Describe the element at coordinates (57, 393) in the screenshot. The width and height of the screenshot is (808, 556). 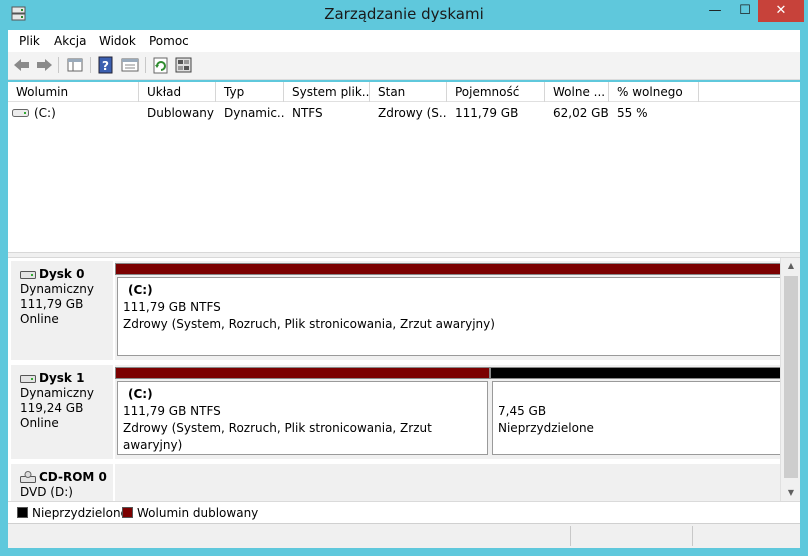
I see `disk-1-kind: Dynamiczny` at that location.